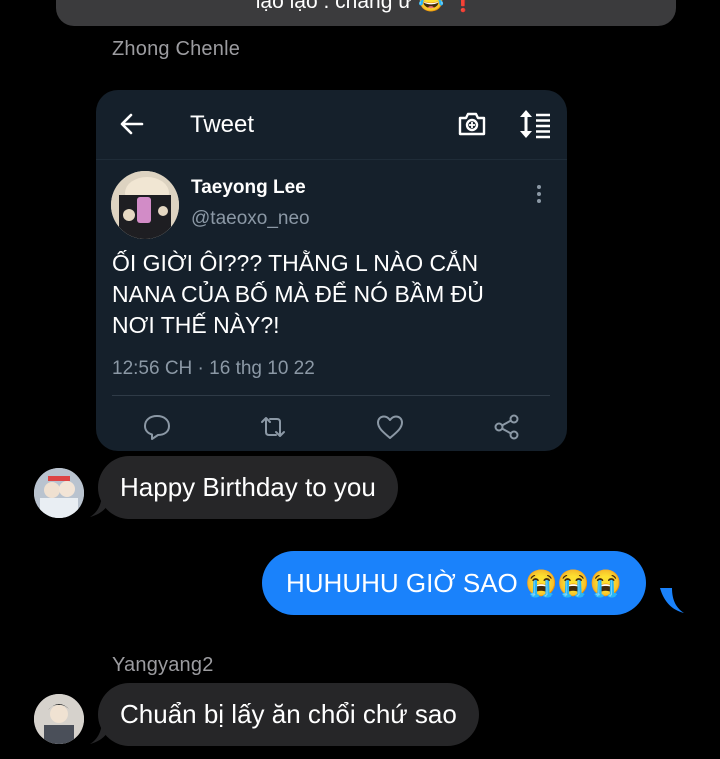 The image size is (720, 759). What do you see at coordinates (176, 49) in the screenshot?
I see `sender-name: Zhong Chenle` at bounding box center [176, 49].